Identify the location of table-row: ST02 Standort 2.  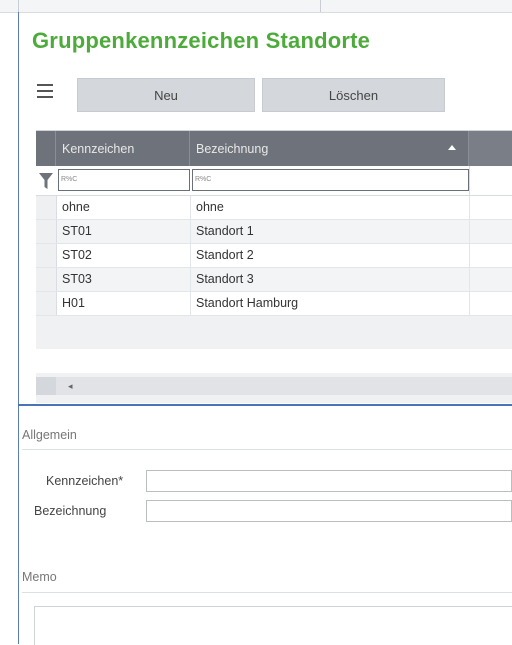
(274, 256).